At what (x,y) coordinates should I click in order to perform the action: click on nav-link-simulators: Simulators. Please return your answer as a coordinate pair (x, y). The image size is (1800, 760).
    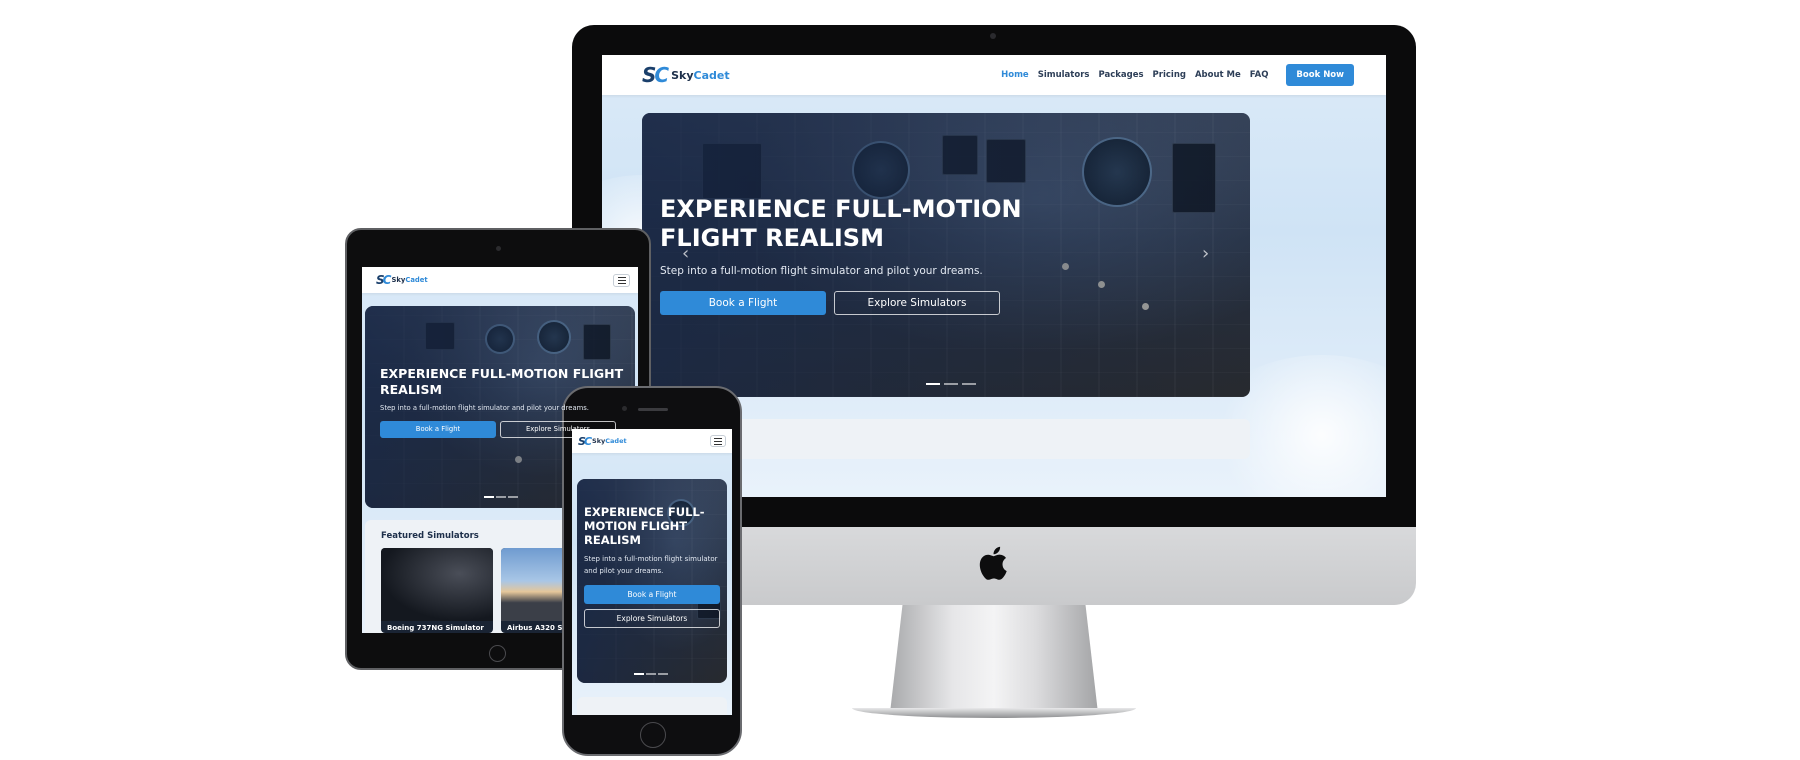
    Looking at the image, I should click on (1064, 75).